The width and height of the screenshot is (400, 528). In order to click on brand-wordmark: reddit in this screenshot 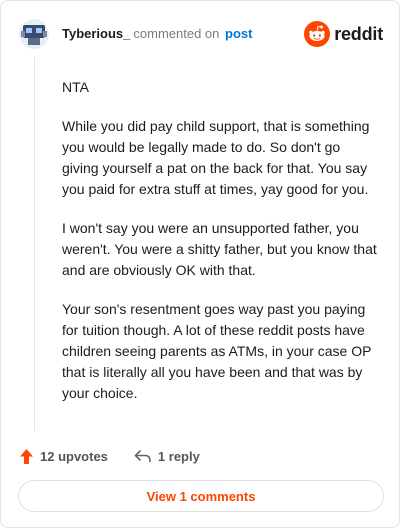, I will do `click(358, 33)`.